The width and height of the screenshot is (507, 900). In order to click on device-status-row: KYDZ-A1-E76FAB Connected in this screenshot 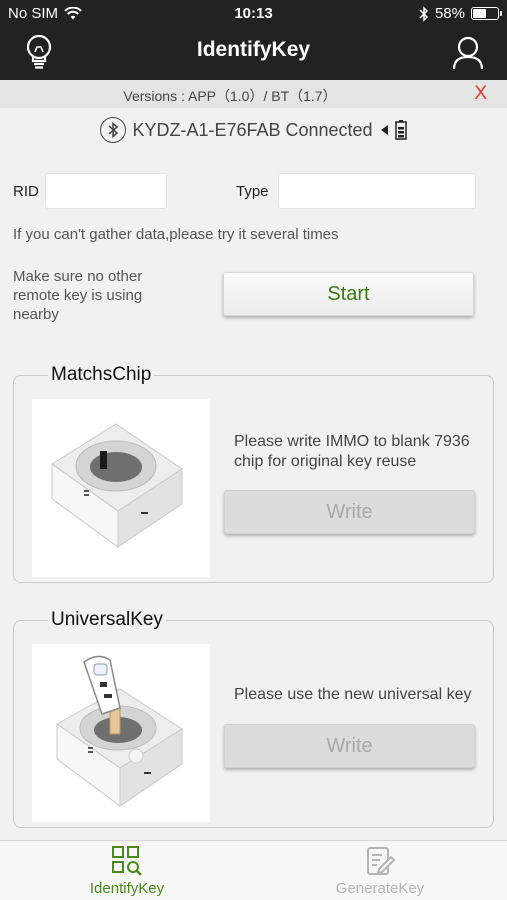, I will do `click(253, 130)`.